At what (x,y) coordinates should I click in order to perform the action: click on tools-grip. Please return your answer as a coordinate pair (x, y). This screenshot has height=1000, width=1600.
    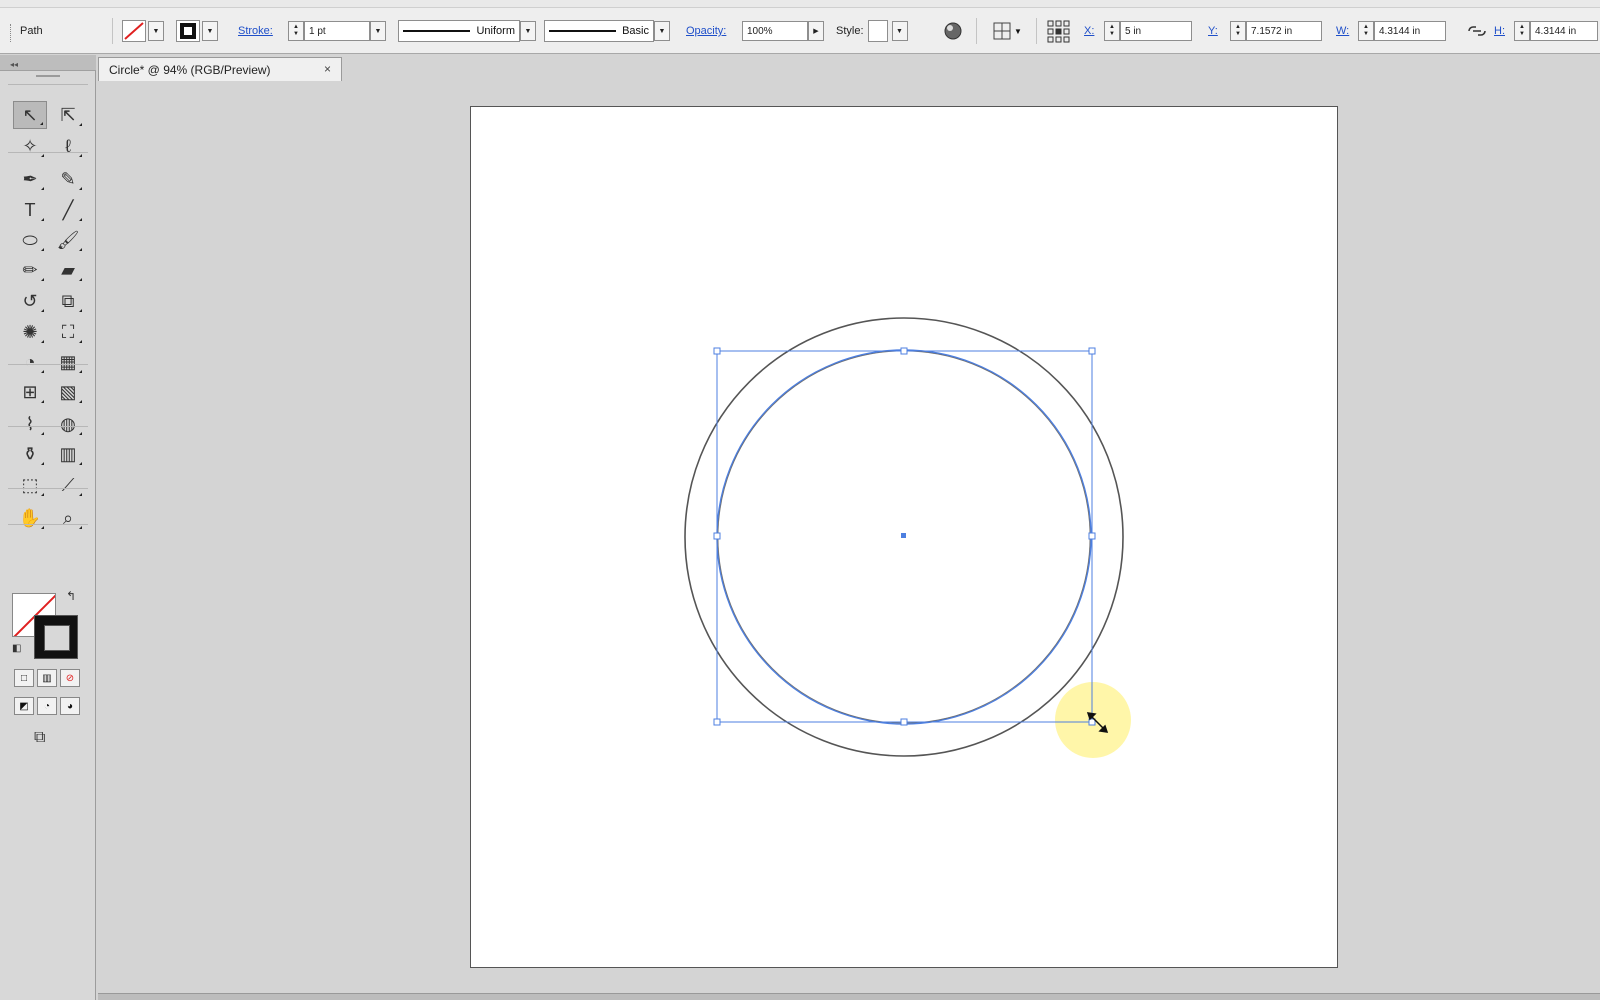
    Looking at the image, I should click on (48, 76).